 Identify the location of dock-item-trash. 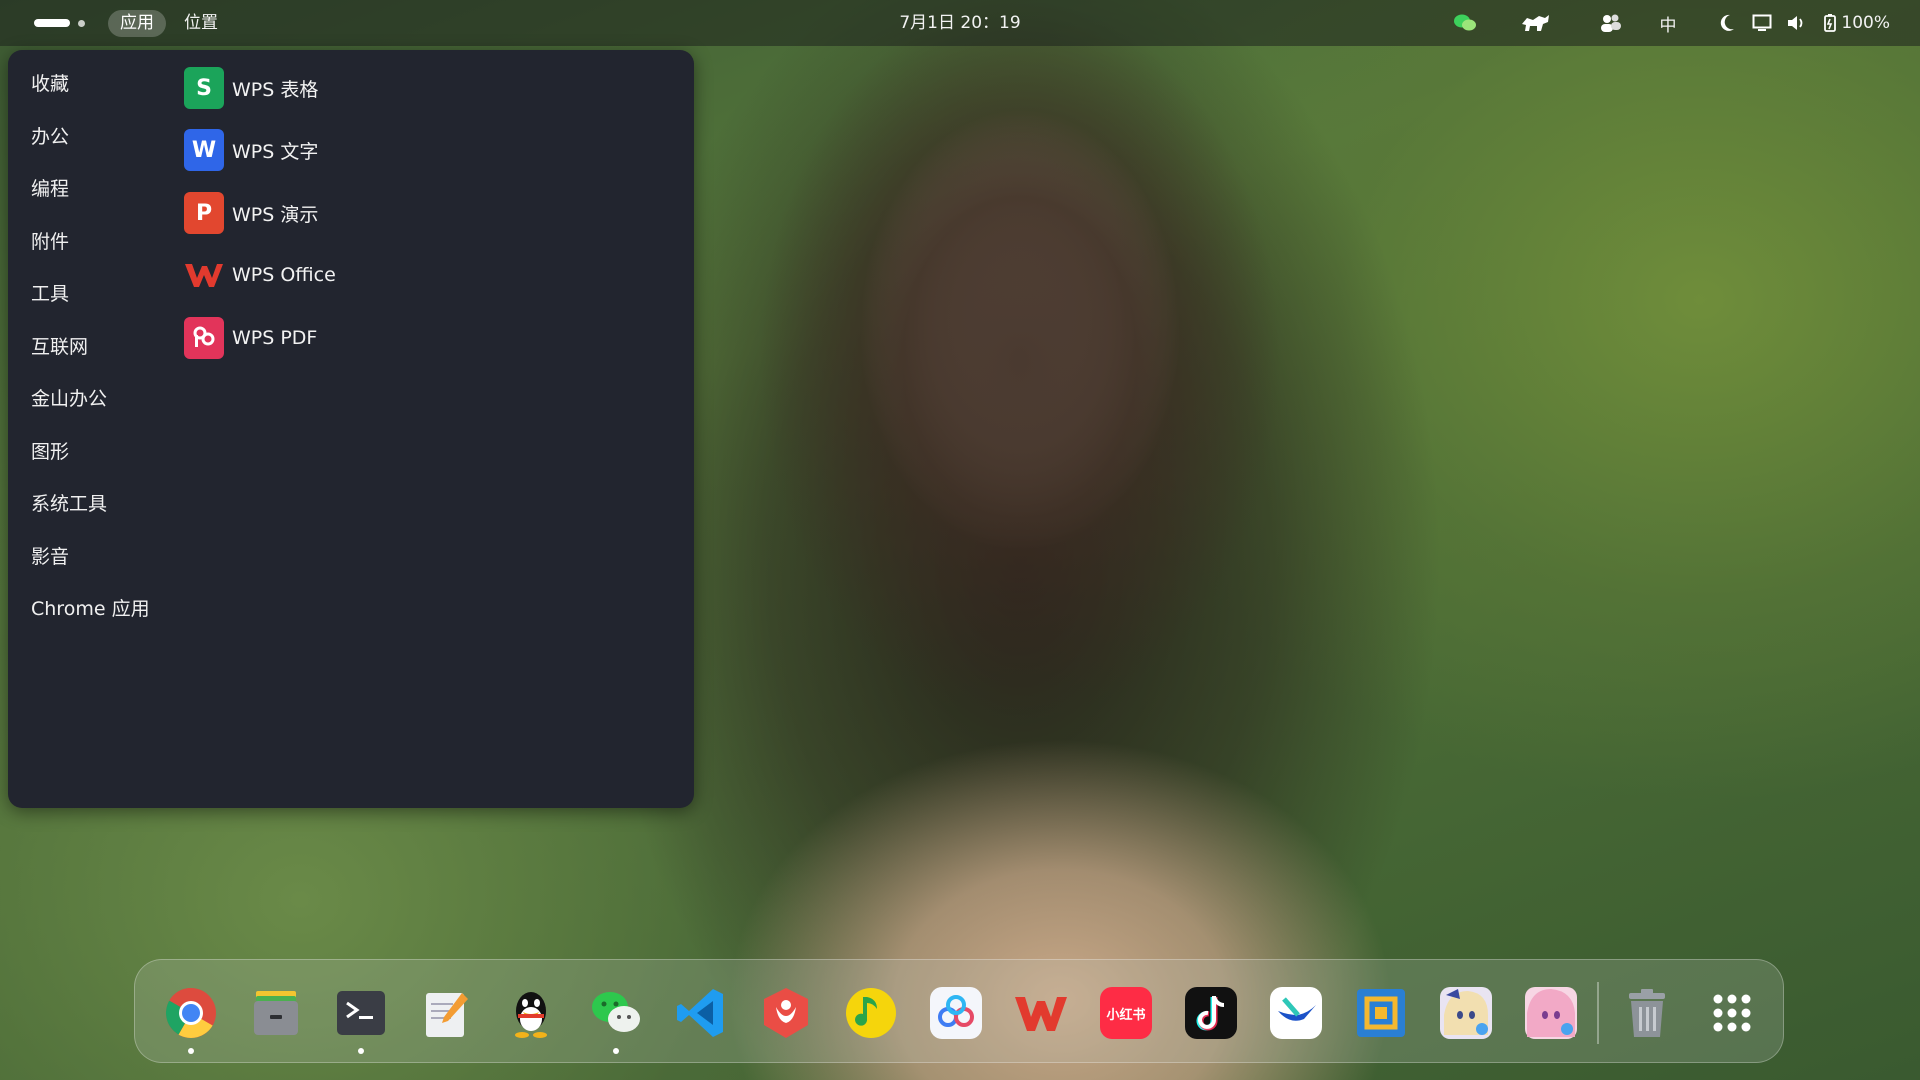
(1647, 1013).